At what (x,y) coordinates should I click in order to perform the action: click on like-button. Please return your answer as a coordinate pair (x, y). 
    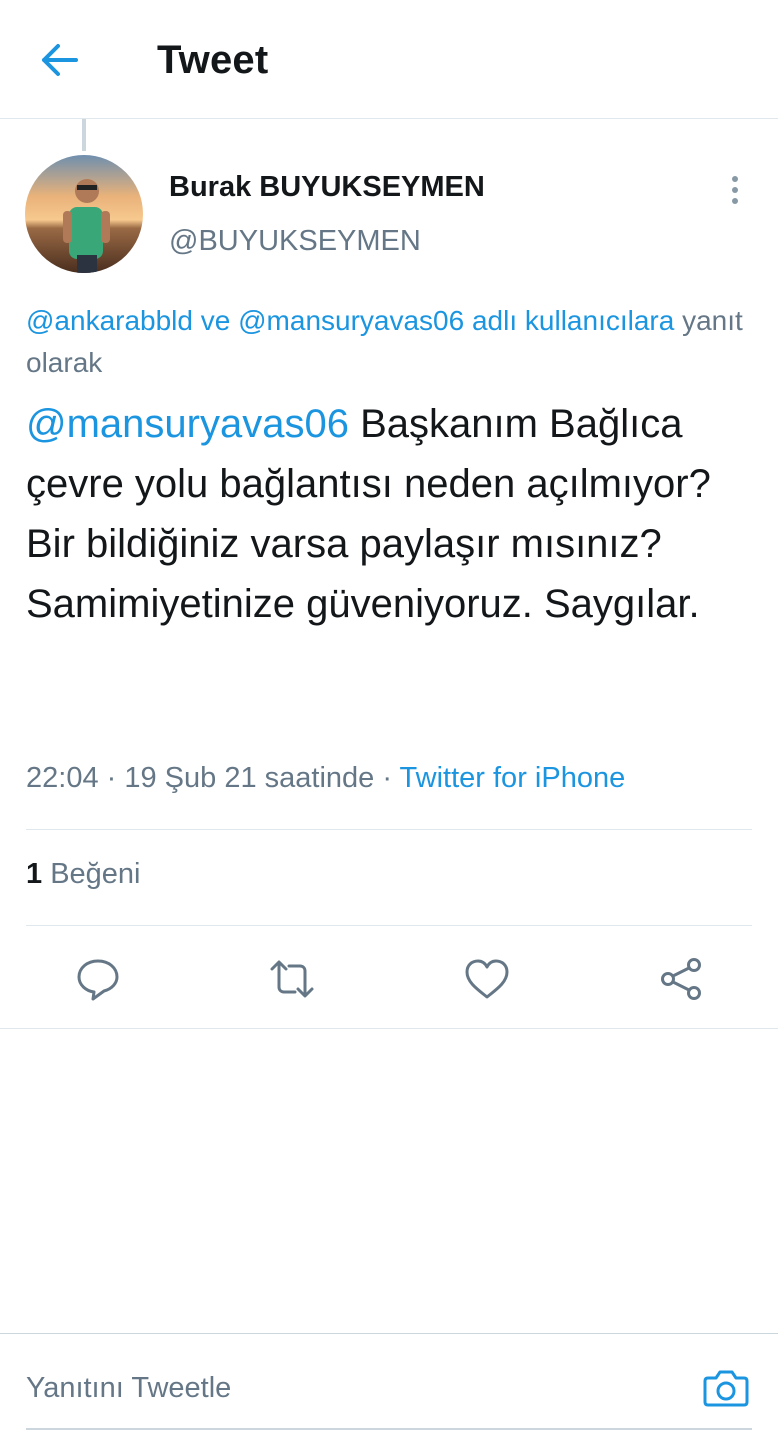
    Looking at the image, I should click on (487, 979).